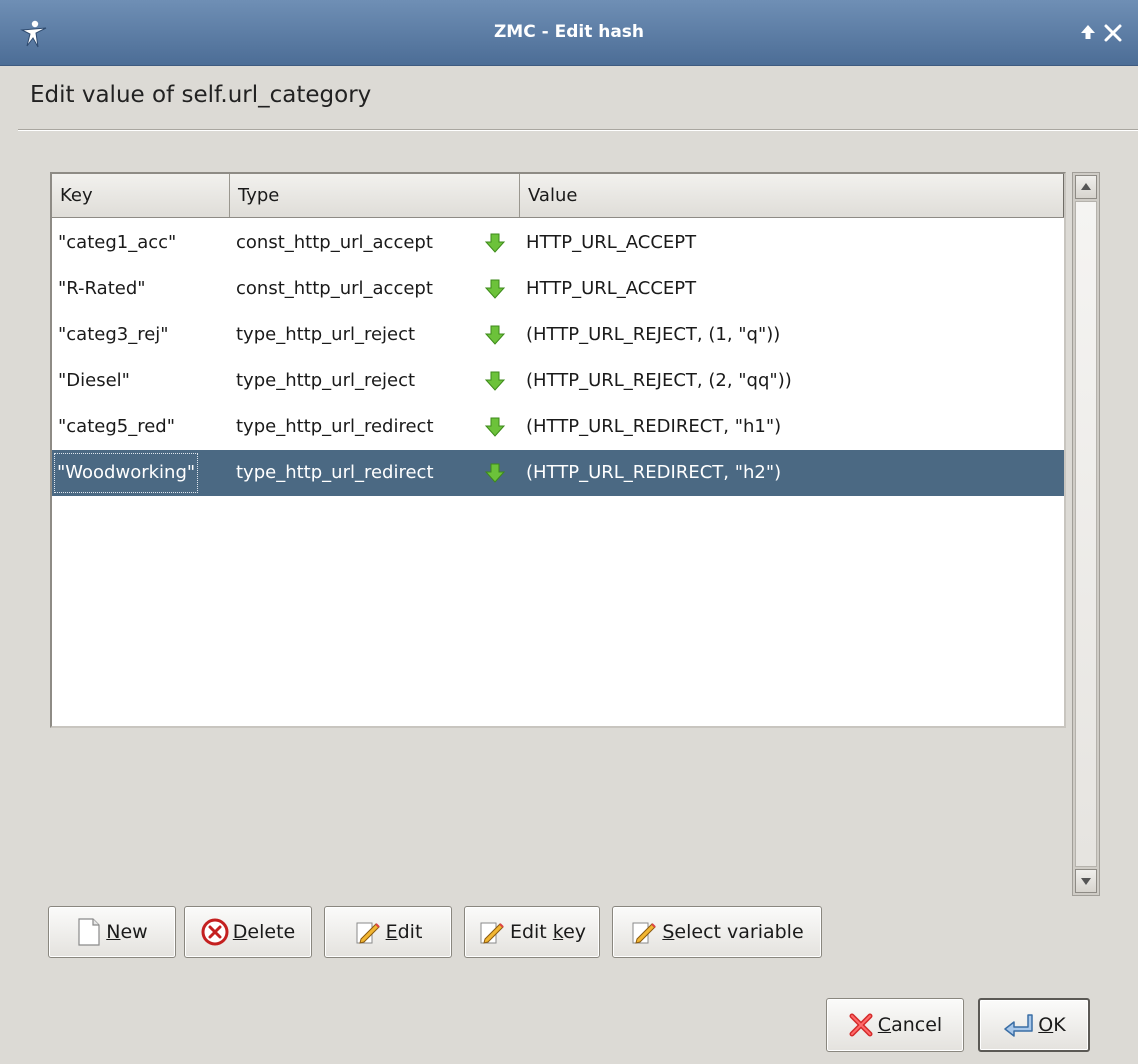 Image resolution: width=1138 pixels, height=1064 pixels. I want to click on cancel-button-label: Cancel, so click(910, 1025).